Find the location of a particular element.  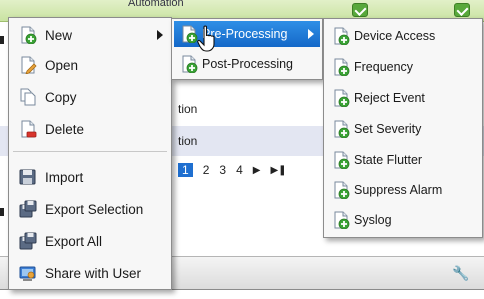

menu-item-export-selection: Export Selection is located at coordinates (90, 209).